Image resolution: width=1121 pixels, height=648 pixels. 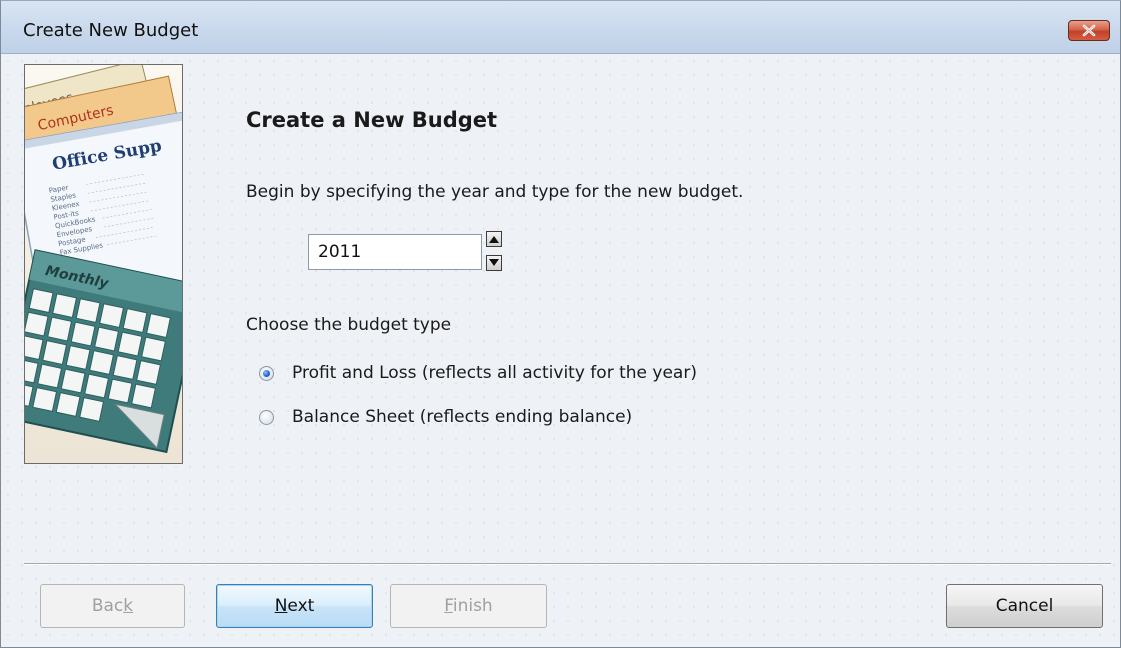 I want to click on button-accelerator: N, so click(x=281, y=606).